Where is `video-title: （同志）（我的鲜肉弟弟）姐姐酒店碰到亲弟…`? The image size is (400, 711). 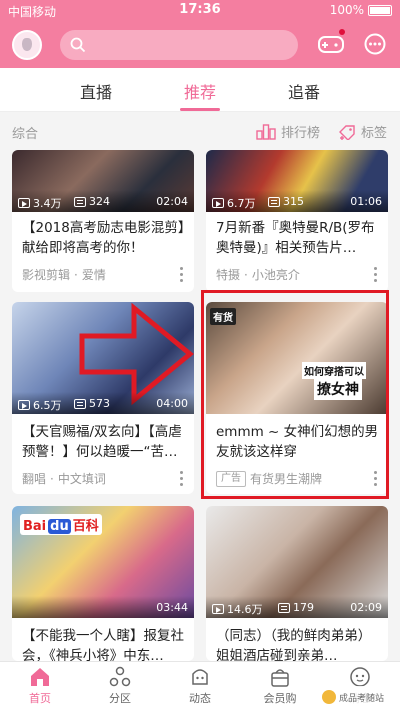
video-title: （同志）（我的鲜肉弟弟）姐姐酒店碰到亲弟… is located at coordinates (294, 644).